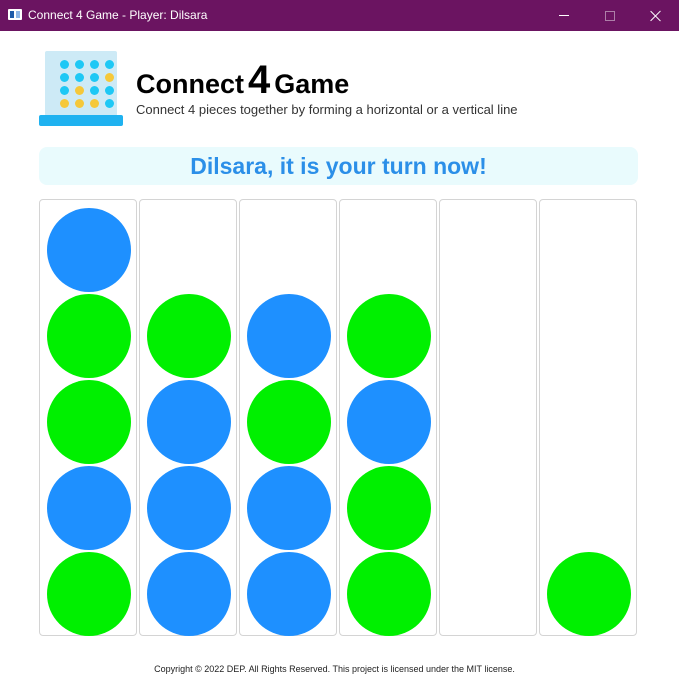 The image size is (679, 683). I want to click on close-icon, so click(656, 16).